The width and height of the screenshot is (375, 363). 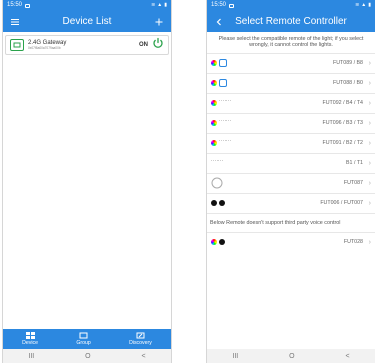 I want to click on gateway-text: 2.4G Gateway 0x07f8a00a7079aa00b, so click(x=83, y=45).